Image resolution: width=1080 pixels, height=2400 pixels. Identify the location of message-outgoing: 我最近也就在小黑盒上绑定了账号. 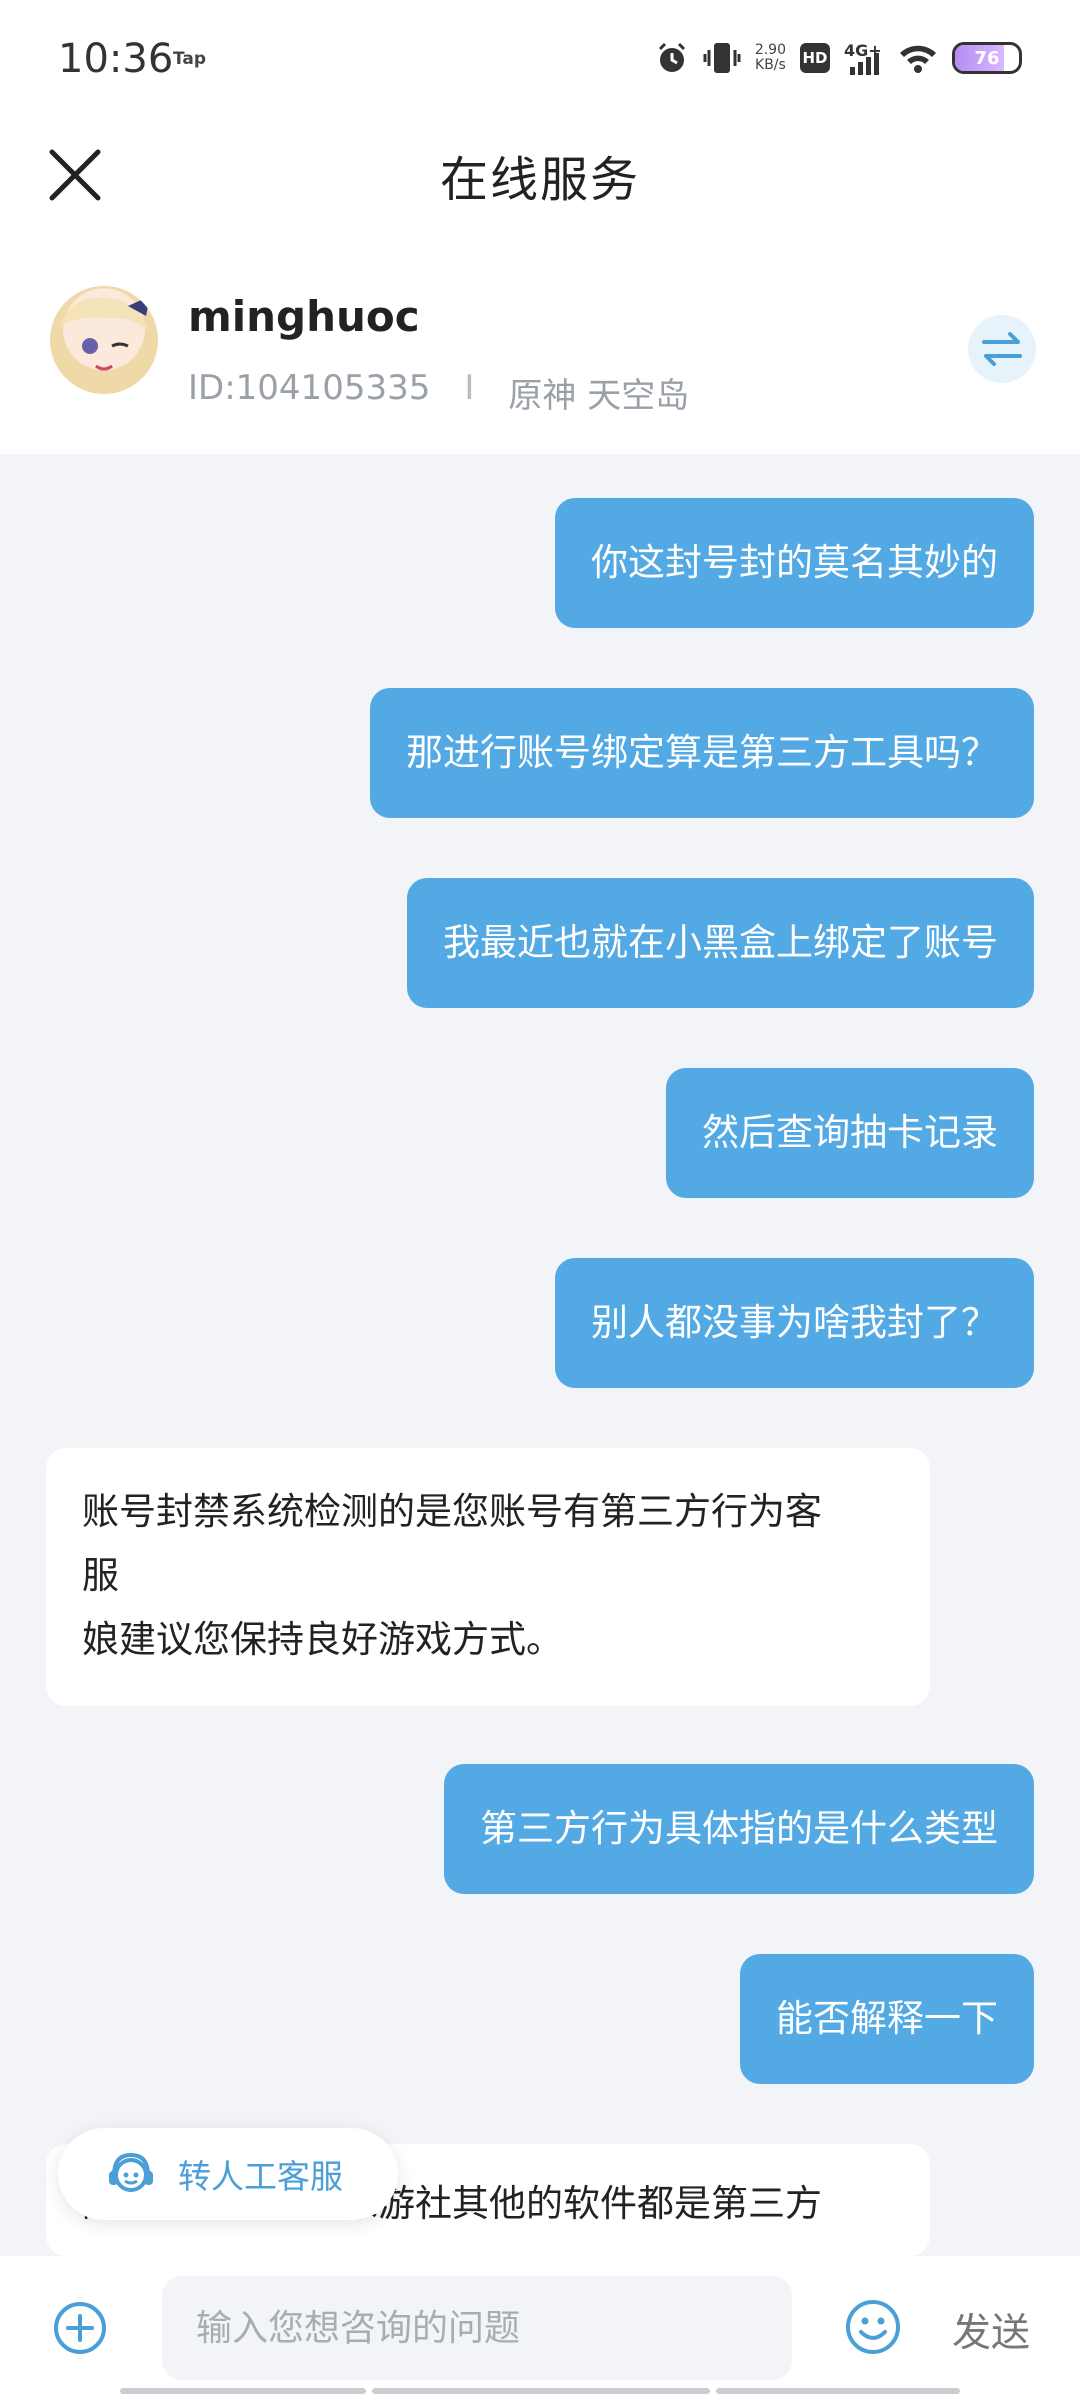
(720, 943).